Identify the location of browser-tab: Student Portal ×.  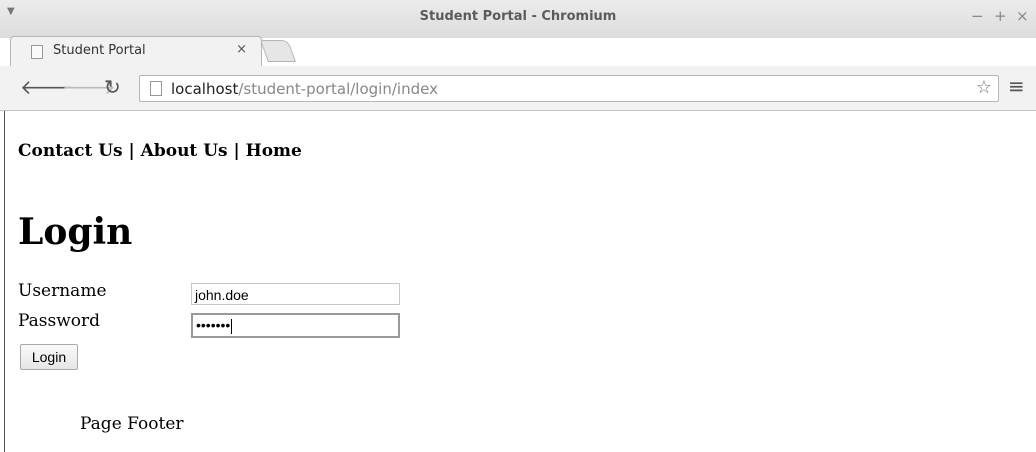
(136, 51).